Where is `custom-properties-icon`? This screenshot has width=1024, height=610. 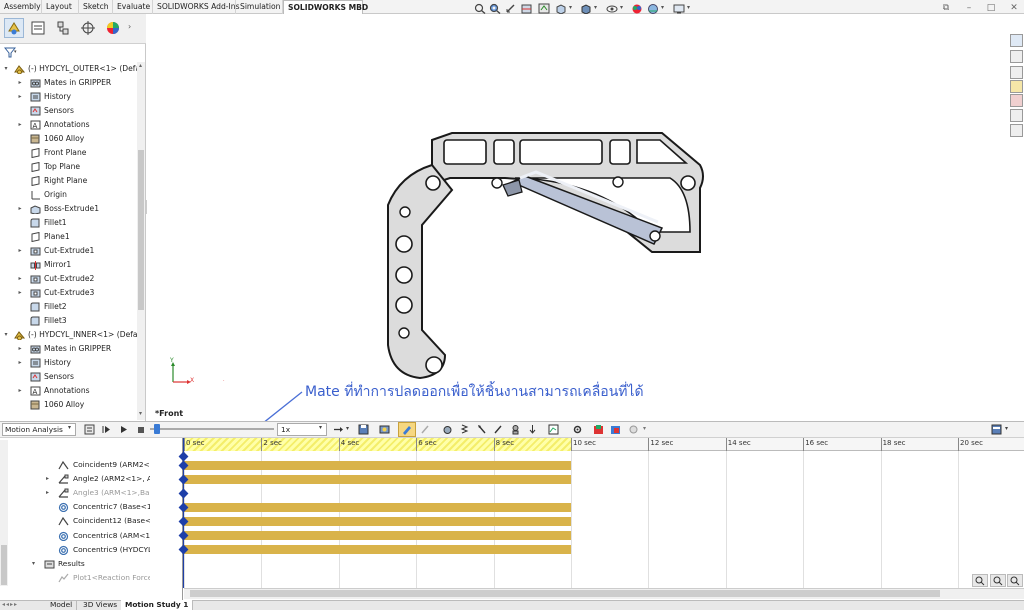
custom-properties-icon is located at coordinates (1016, 115).